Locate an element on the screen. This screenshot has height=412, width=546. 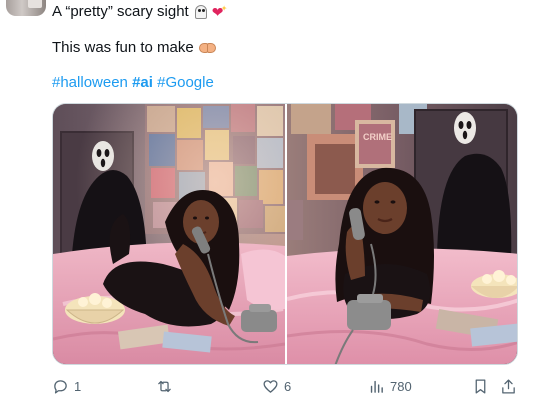
hashtag-row: #halloween #ai #Google is located at coordinates (133, 83).